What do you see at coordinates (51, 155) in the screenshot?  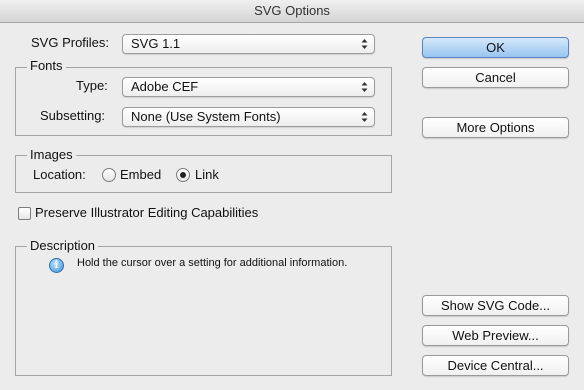 I see `images-group-label: Images` at bounding box center [51, 155].